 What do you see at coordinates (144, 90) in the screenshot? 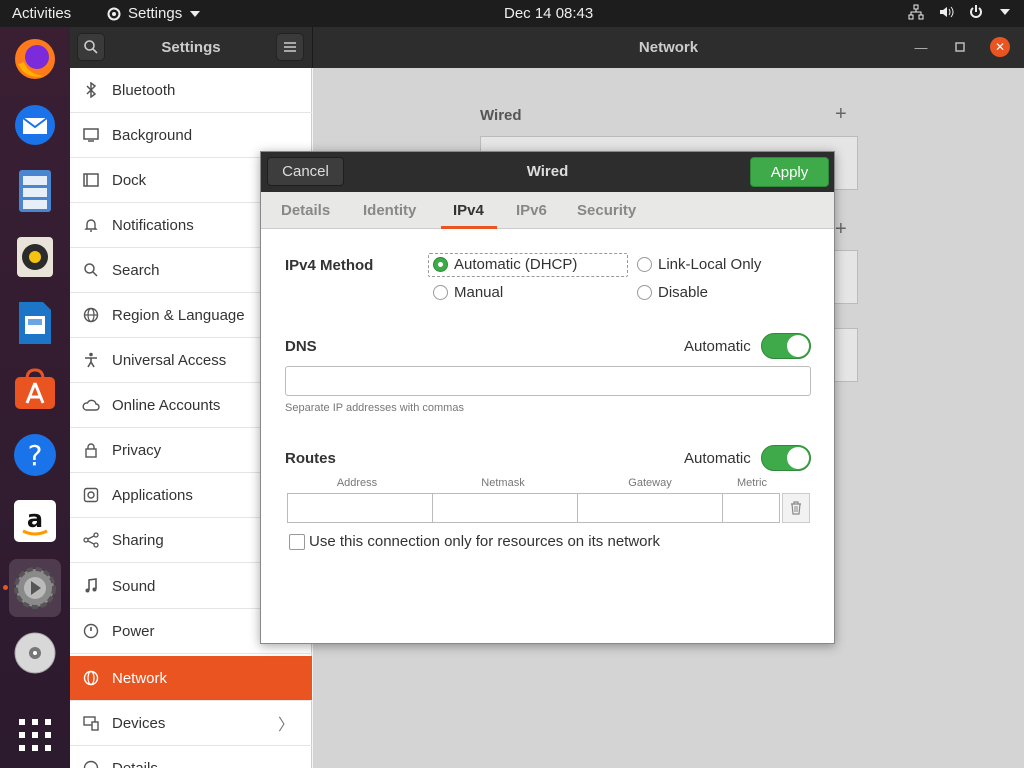
I see `sidebar-item-label: Bluetooth` at bounding box center [144, 90].